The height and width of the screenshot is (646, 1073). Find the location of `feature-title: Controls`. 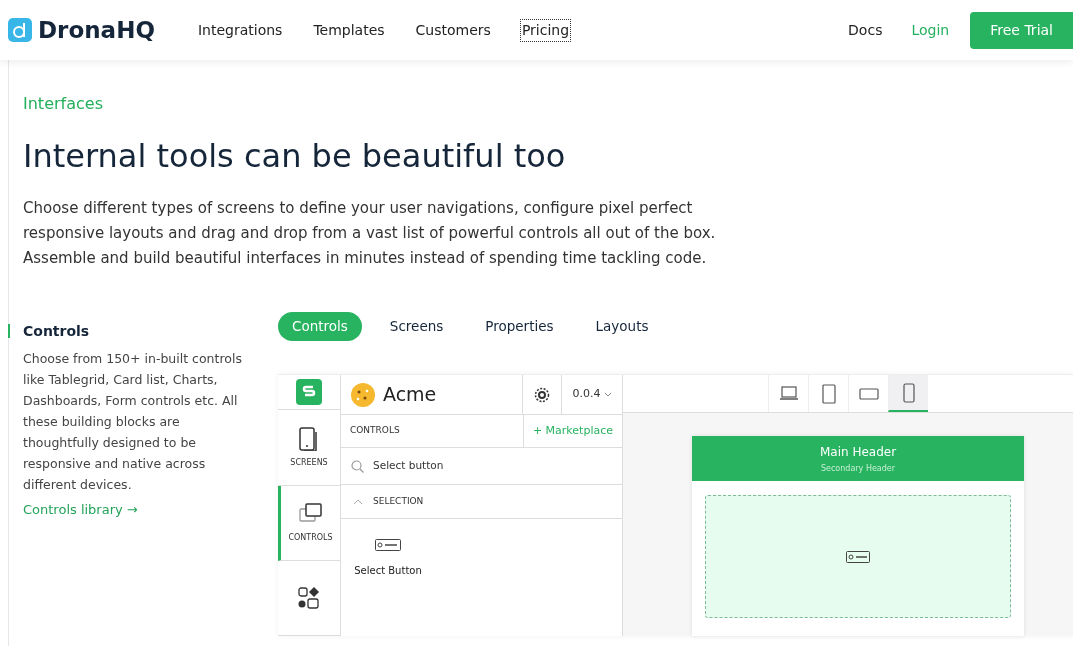

feature-title: Controls is located at coordinates (57, 331).